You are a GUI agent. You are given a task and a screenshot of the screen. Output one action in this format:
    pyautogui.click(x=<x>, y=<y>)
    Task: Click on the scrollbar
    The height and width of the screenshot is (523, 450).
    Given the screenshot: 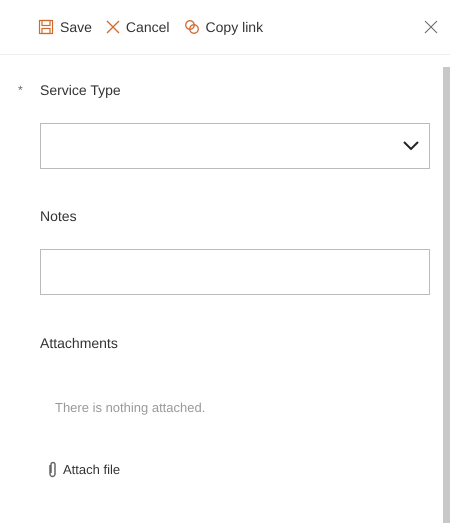 What is the action you would take?
    pyautogui.click(x=446, y=295)
    